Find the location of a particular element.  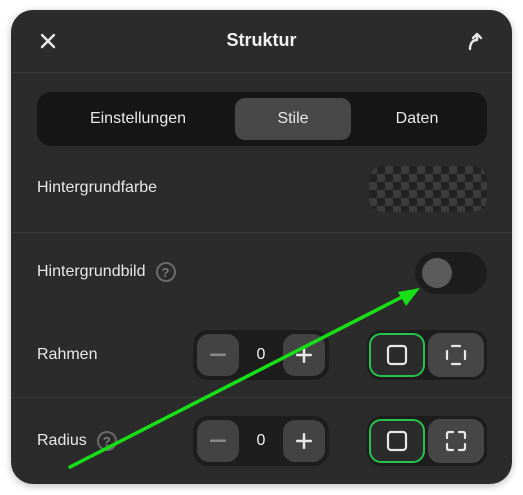

radius-value: 0 is located at coordinates (261, 441).